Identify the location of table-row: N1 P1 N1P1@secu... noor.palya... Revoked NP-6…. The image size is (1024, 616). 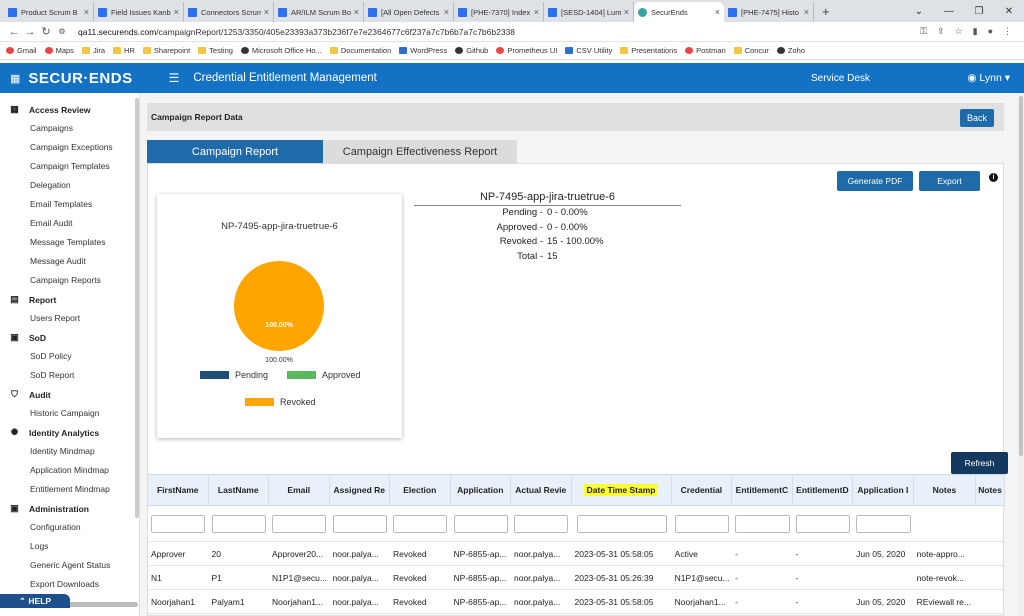
(576, 578).